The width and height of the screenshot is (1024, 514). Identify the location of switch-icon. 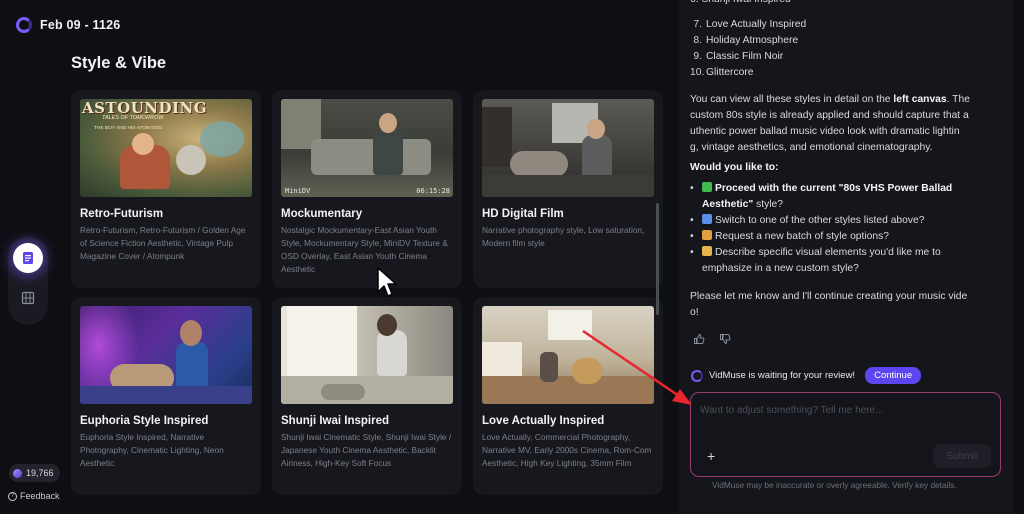
(707, 219).